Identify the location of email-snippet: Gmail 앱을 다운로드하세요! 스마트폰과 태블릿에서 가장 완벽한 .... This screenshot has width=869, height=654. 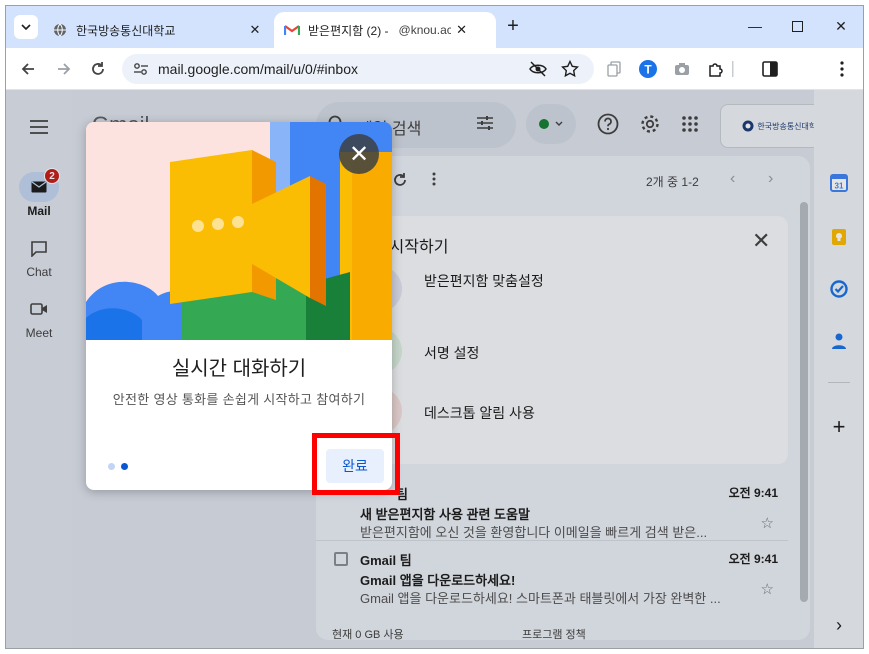
(540, 598).